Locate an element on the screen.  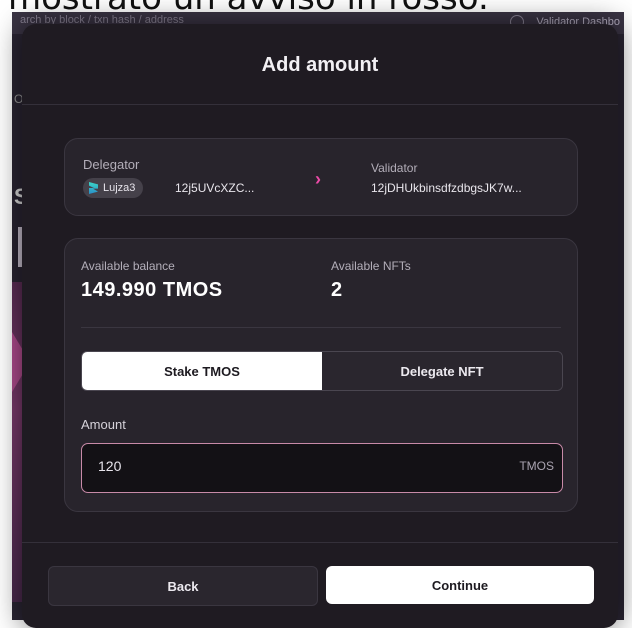
delegator-label: Delegator is located at coordinates (111, 164).